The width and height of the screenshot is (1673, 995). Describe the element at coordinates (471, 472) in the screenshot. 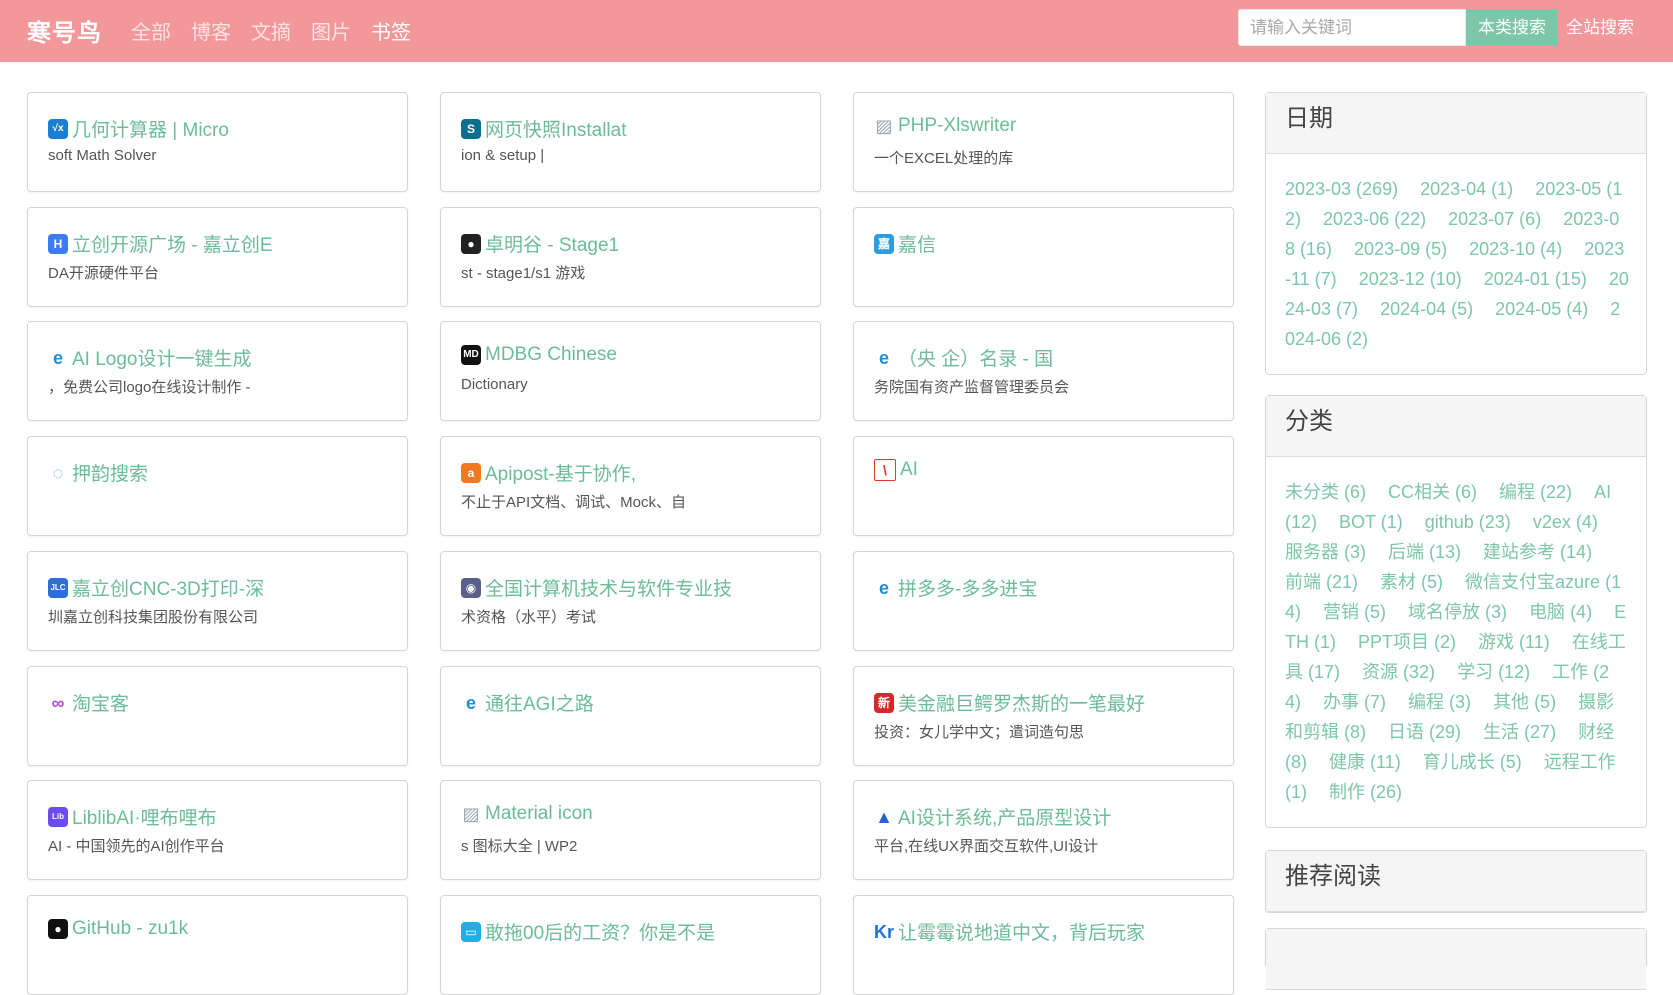

I see `apipost-icon: a` at that location.